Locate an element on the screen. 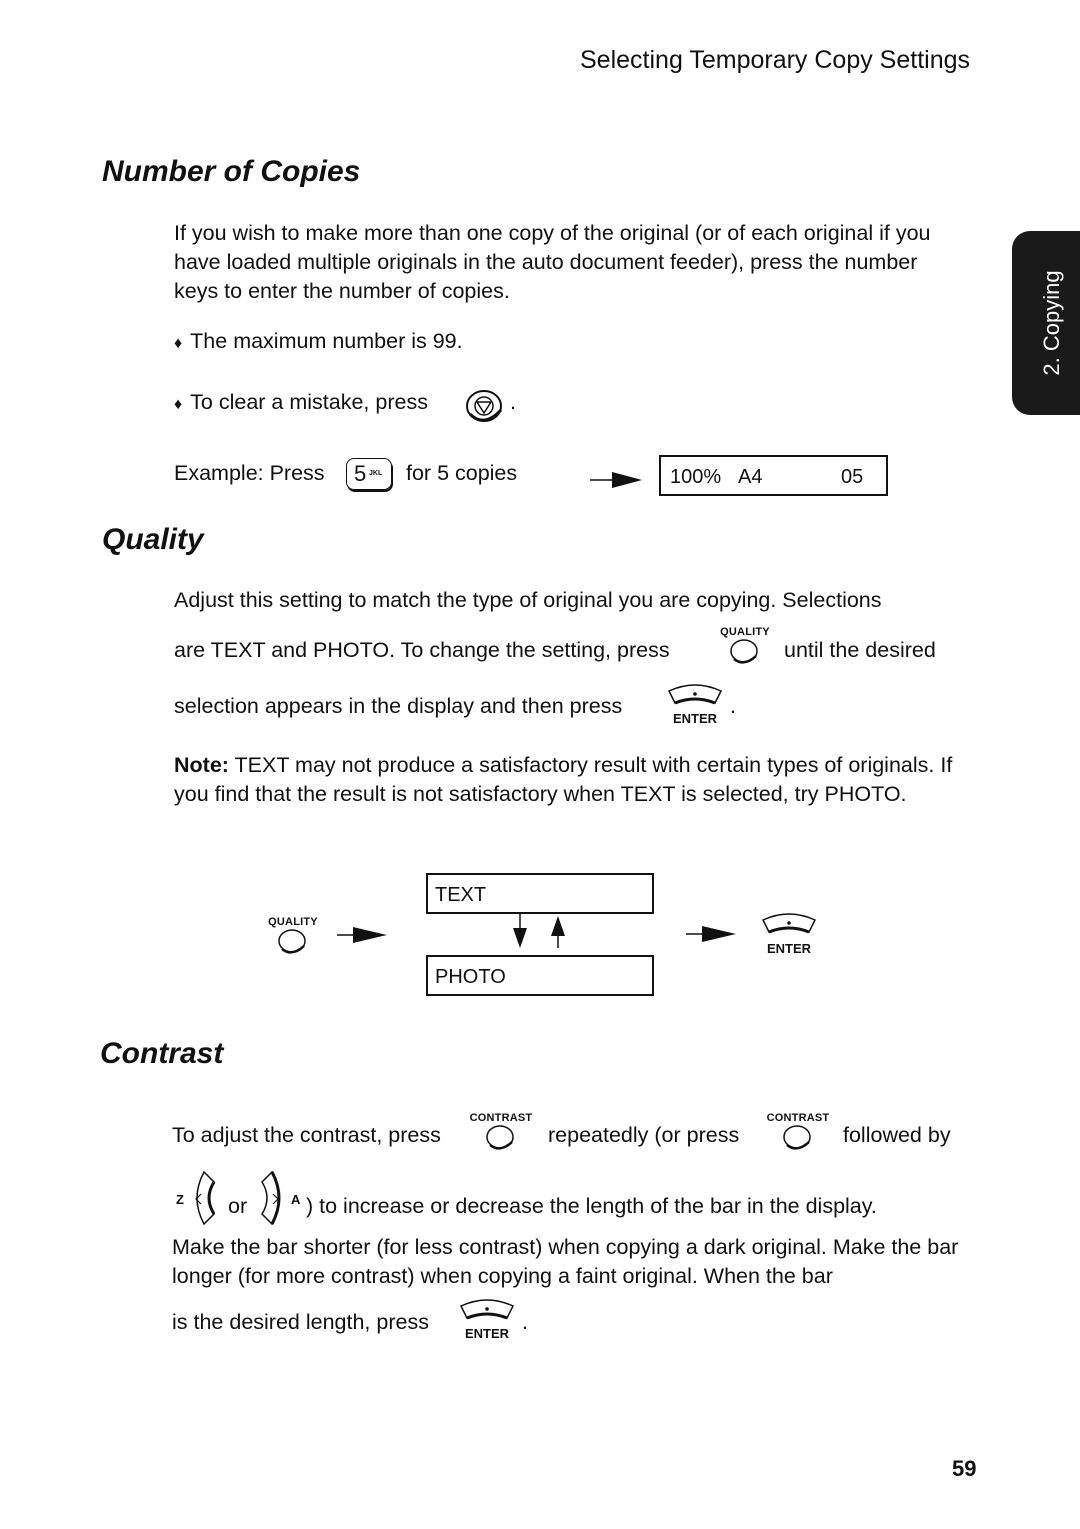 The image size is (1080, 1529). right-arrow-key-icon is located at coordinates (271, 1198).